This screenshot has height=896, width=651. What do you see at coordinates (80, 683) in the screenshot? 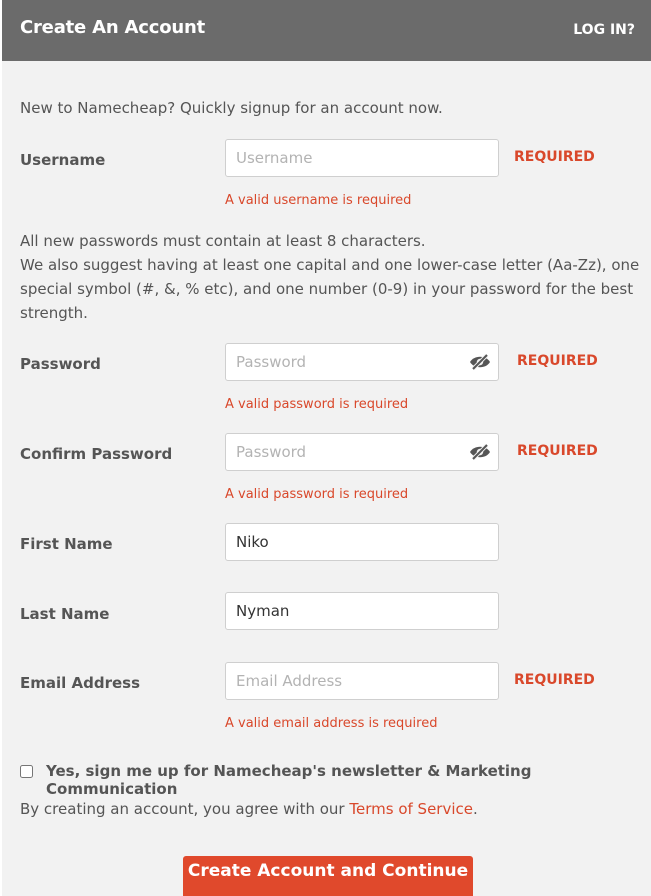
I see `email-label: Email Address` at bounding box center [80, 683].